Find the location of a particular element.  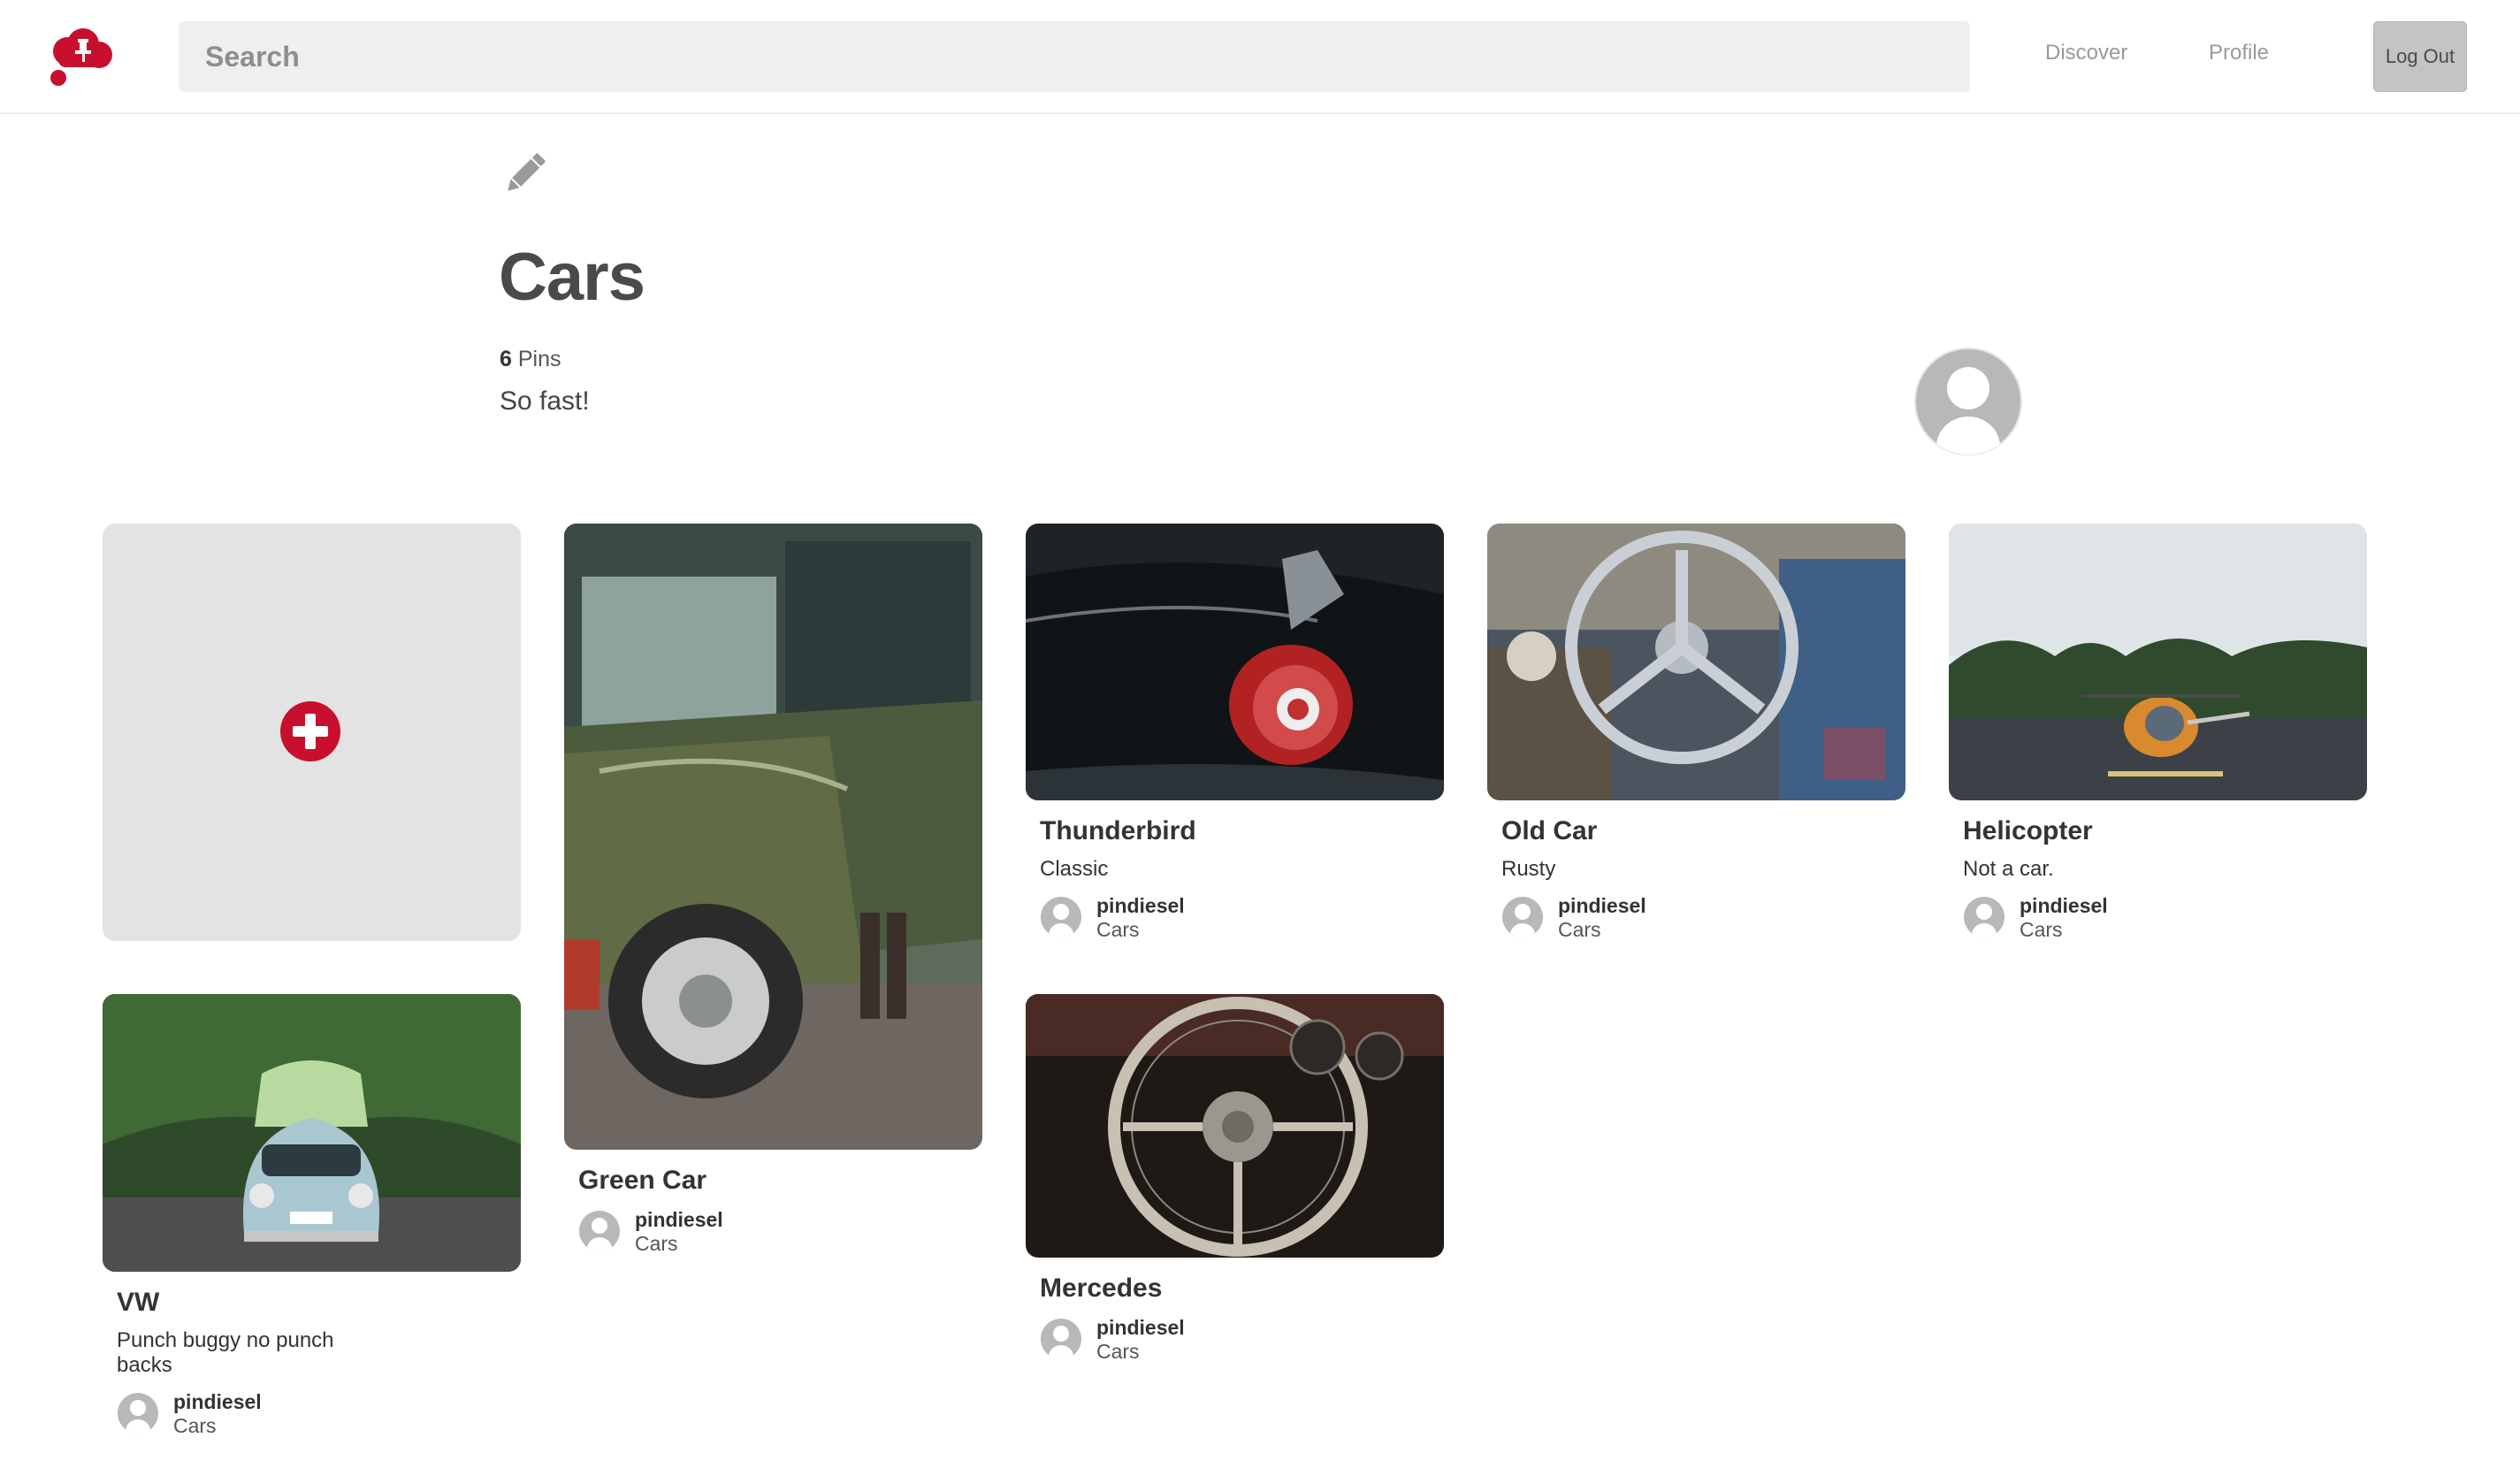

vw-beetle-photo is located at coordinates (312, 1133).